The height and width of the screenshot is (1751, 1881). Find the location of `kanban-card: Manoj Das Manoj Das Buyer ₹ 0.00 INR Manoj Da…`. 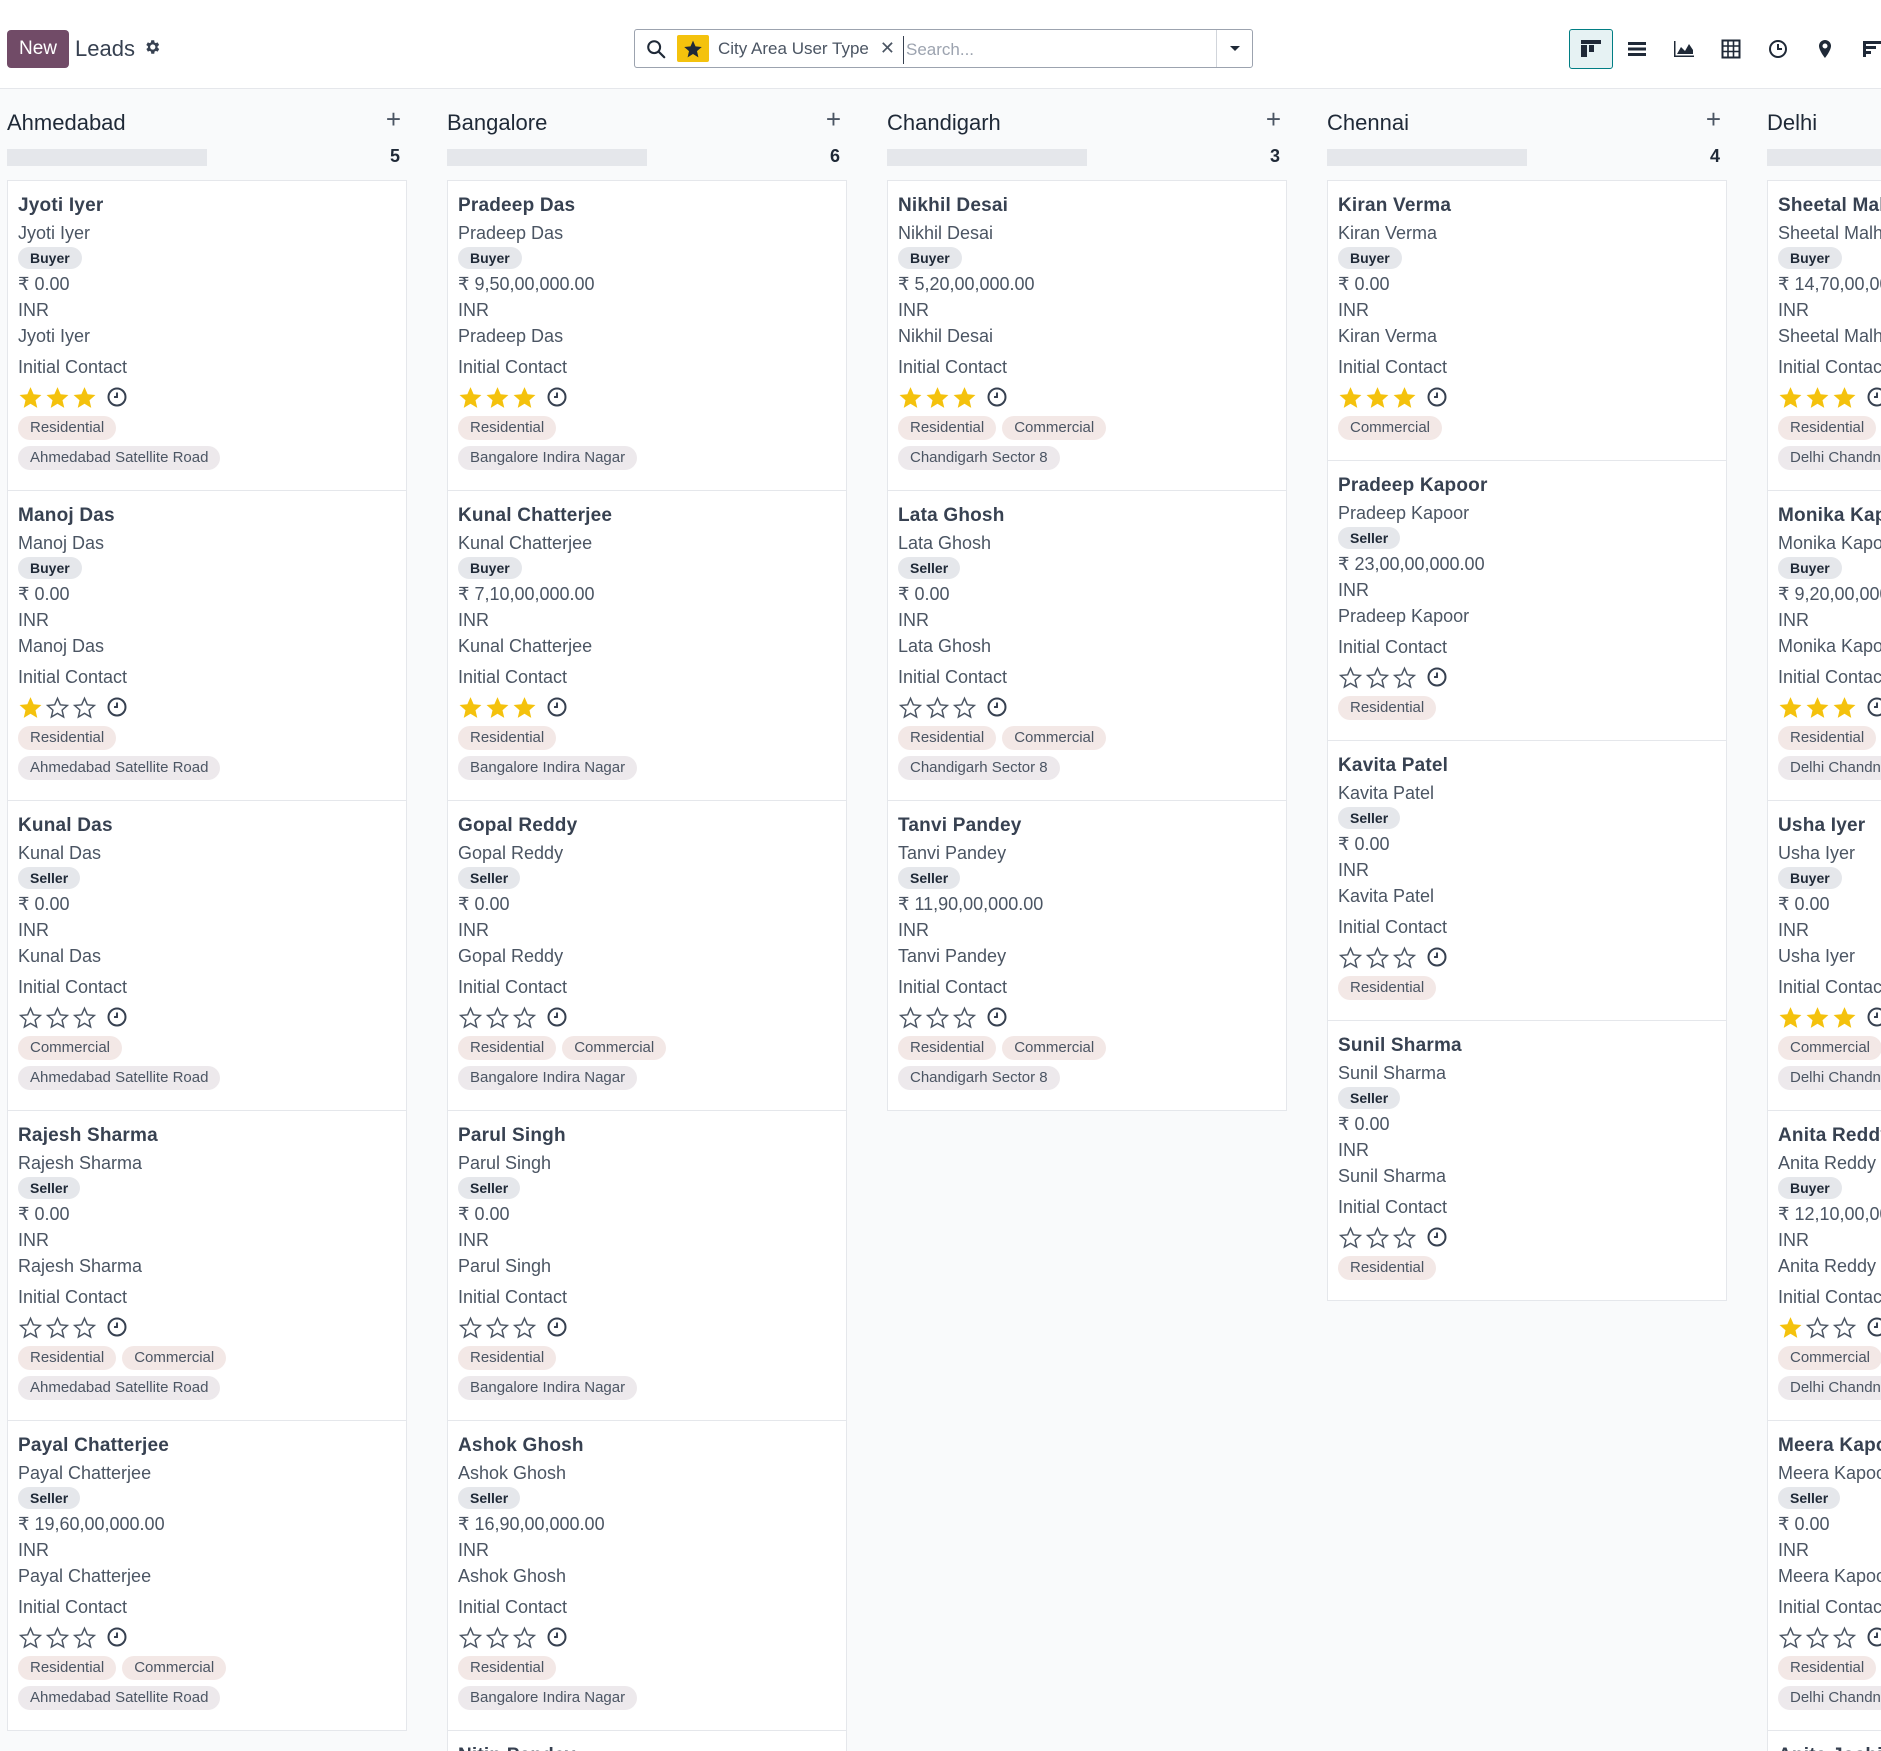

kanban-card: Manoj Das Manoj Das Buyer ₹ 0.00 INR Manoj Da… is located at coordinates (207, 646).